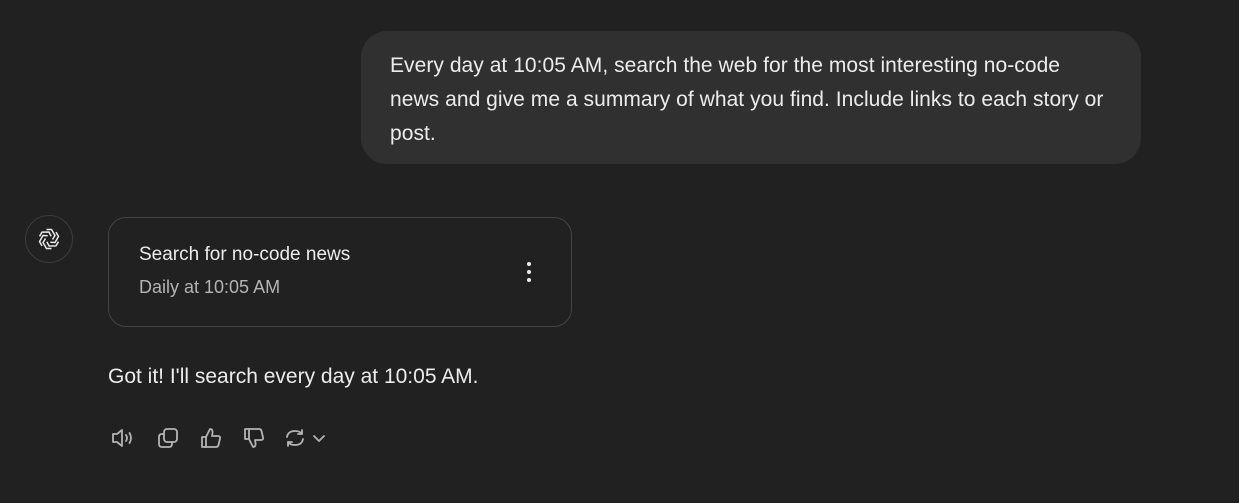 The image size is (1239, 503). I want to click on task-options-button, so click(529, 272).